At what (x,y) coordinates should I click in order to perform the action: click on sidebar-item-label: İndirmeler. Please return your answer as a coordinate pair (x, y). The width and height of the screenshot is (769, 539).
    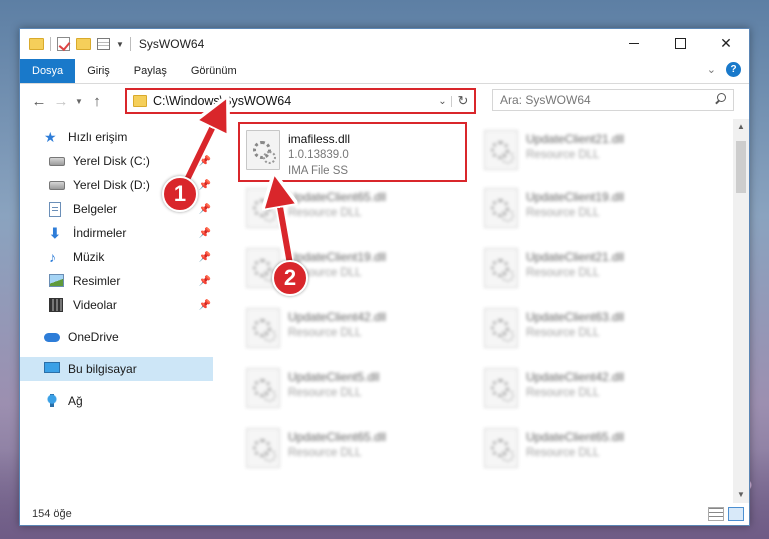
    Looking at the image, I should click on (100, 233).